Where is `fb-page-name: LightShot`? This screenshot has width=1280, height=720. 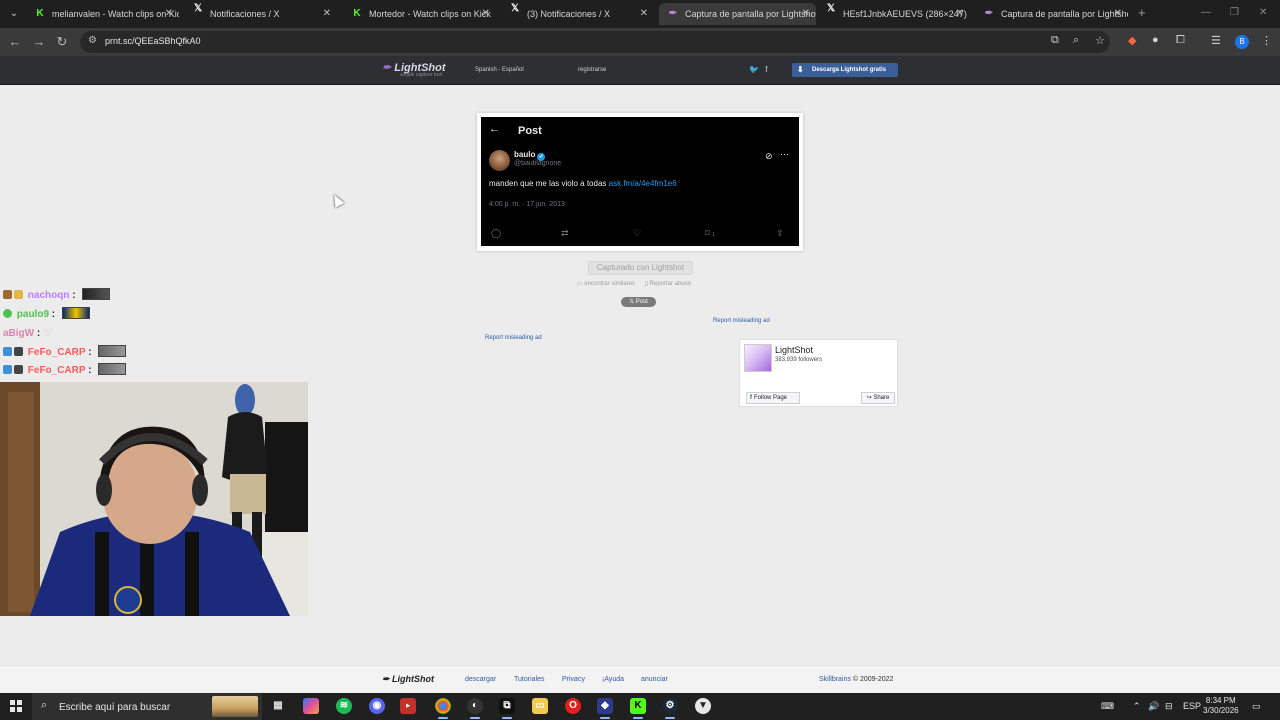 fb-page-name: LightShot is located at coordinates (794, 350).